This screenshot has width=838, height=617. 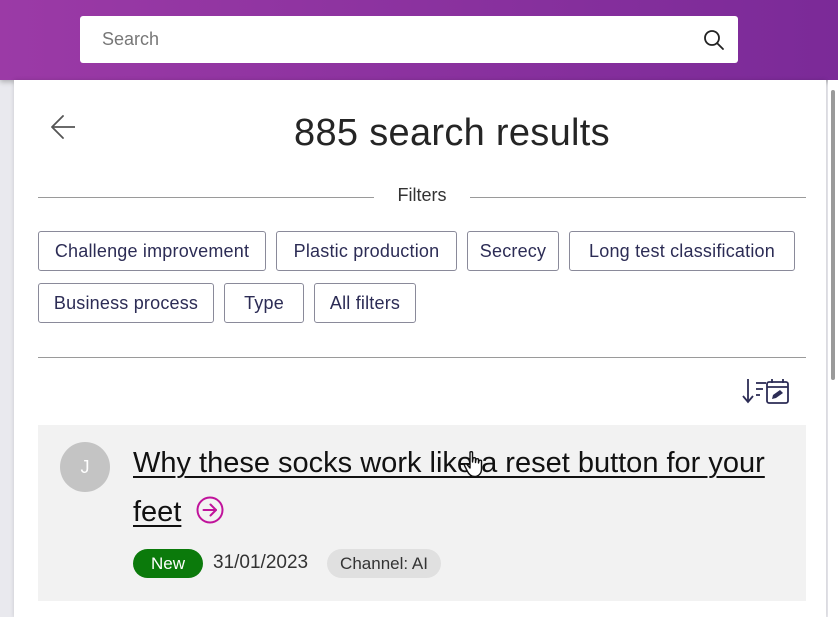 I want to click on top-bar, so click(x=419, y=40).